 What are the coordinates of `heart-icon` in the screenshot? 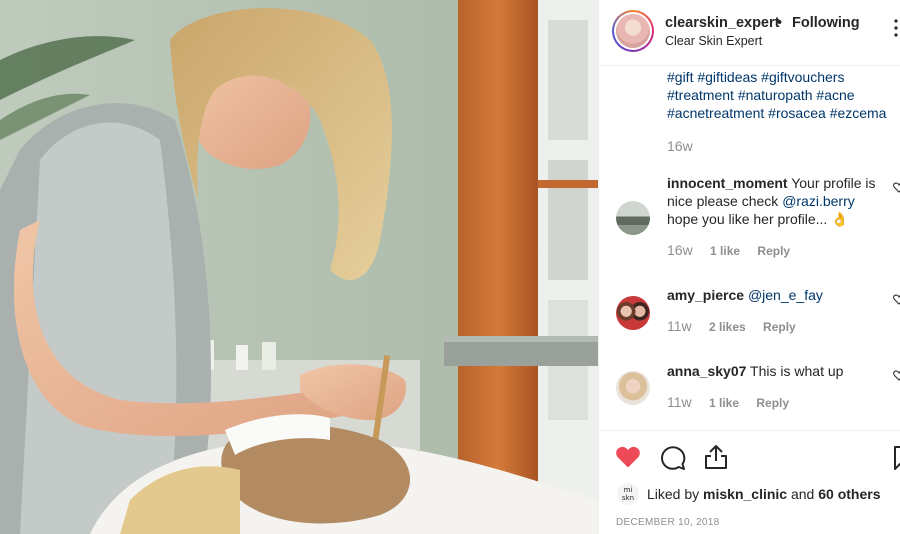 It's located at (628, 457).